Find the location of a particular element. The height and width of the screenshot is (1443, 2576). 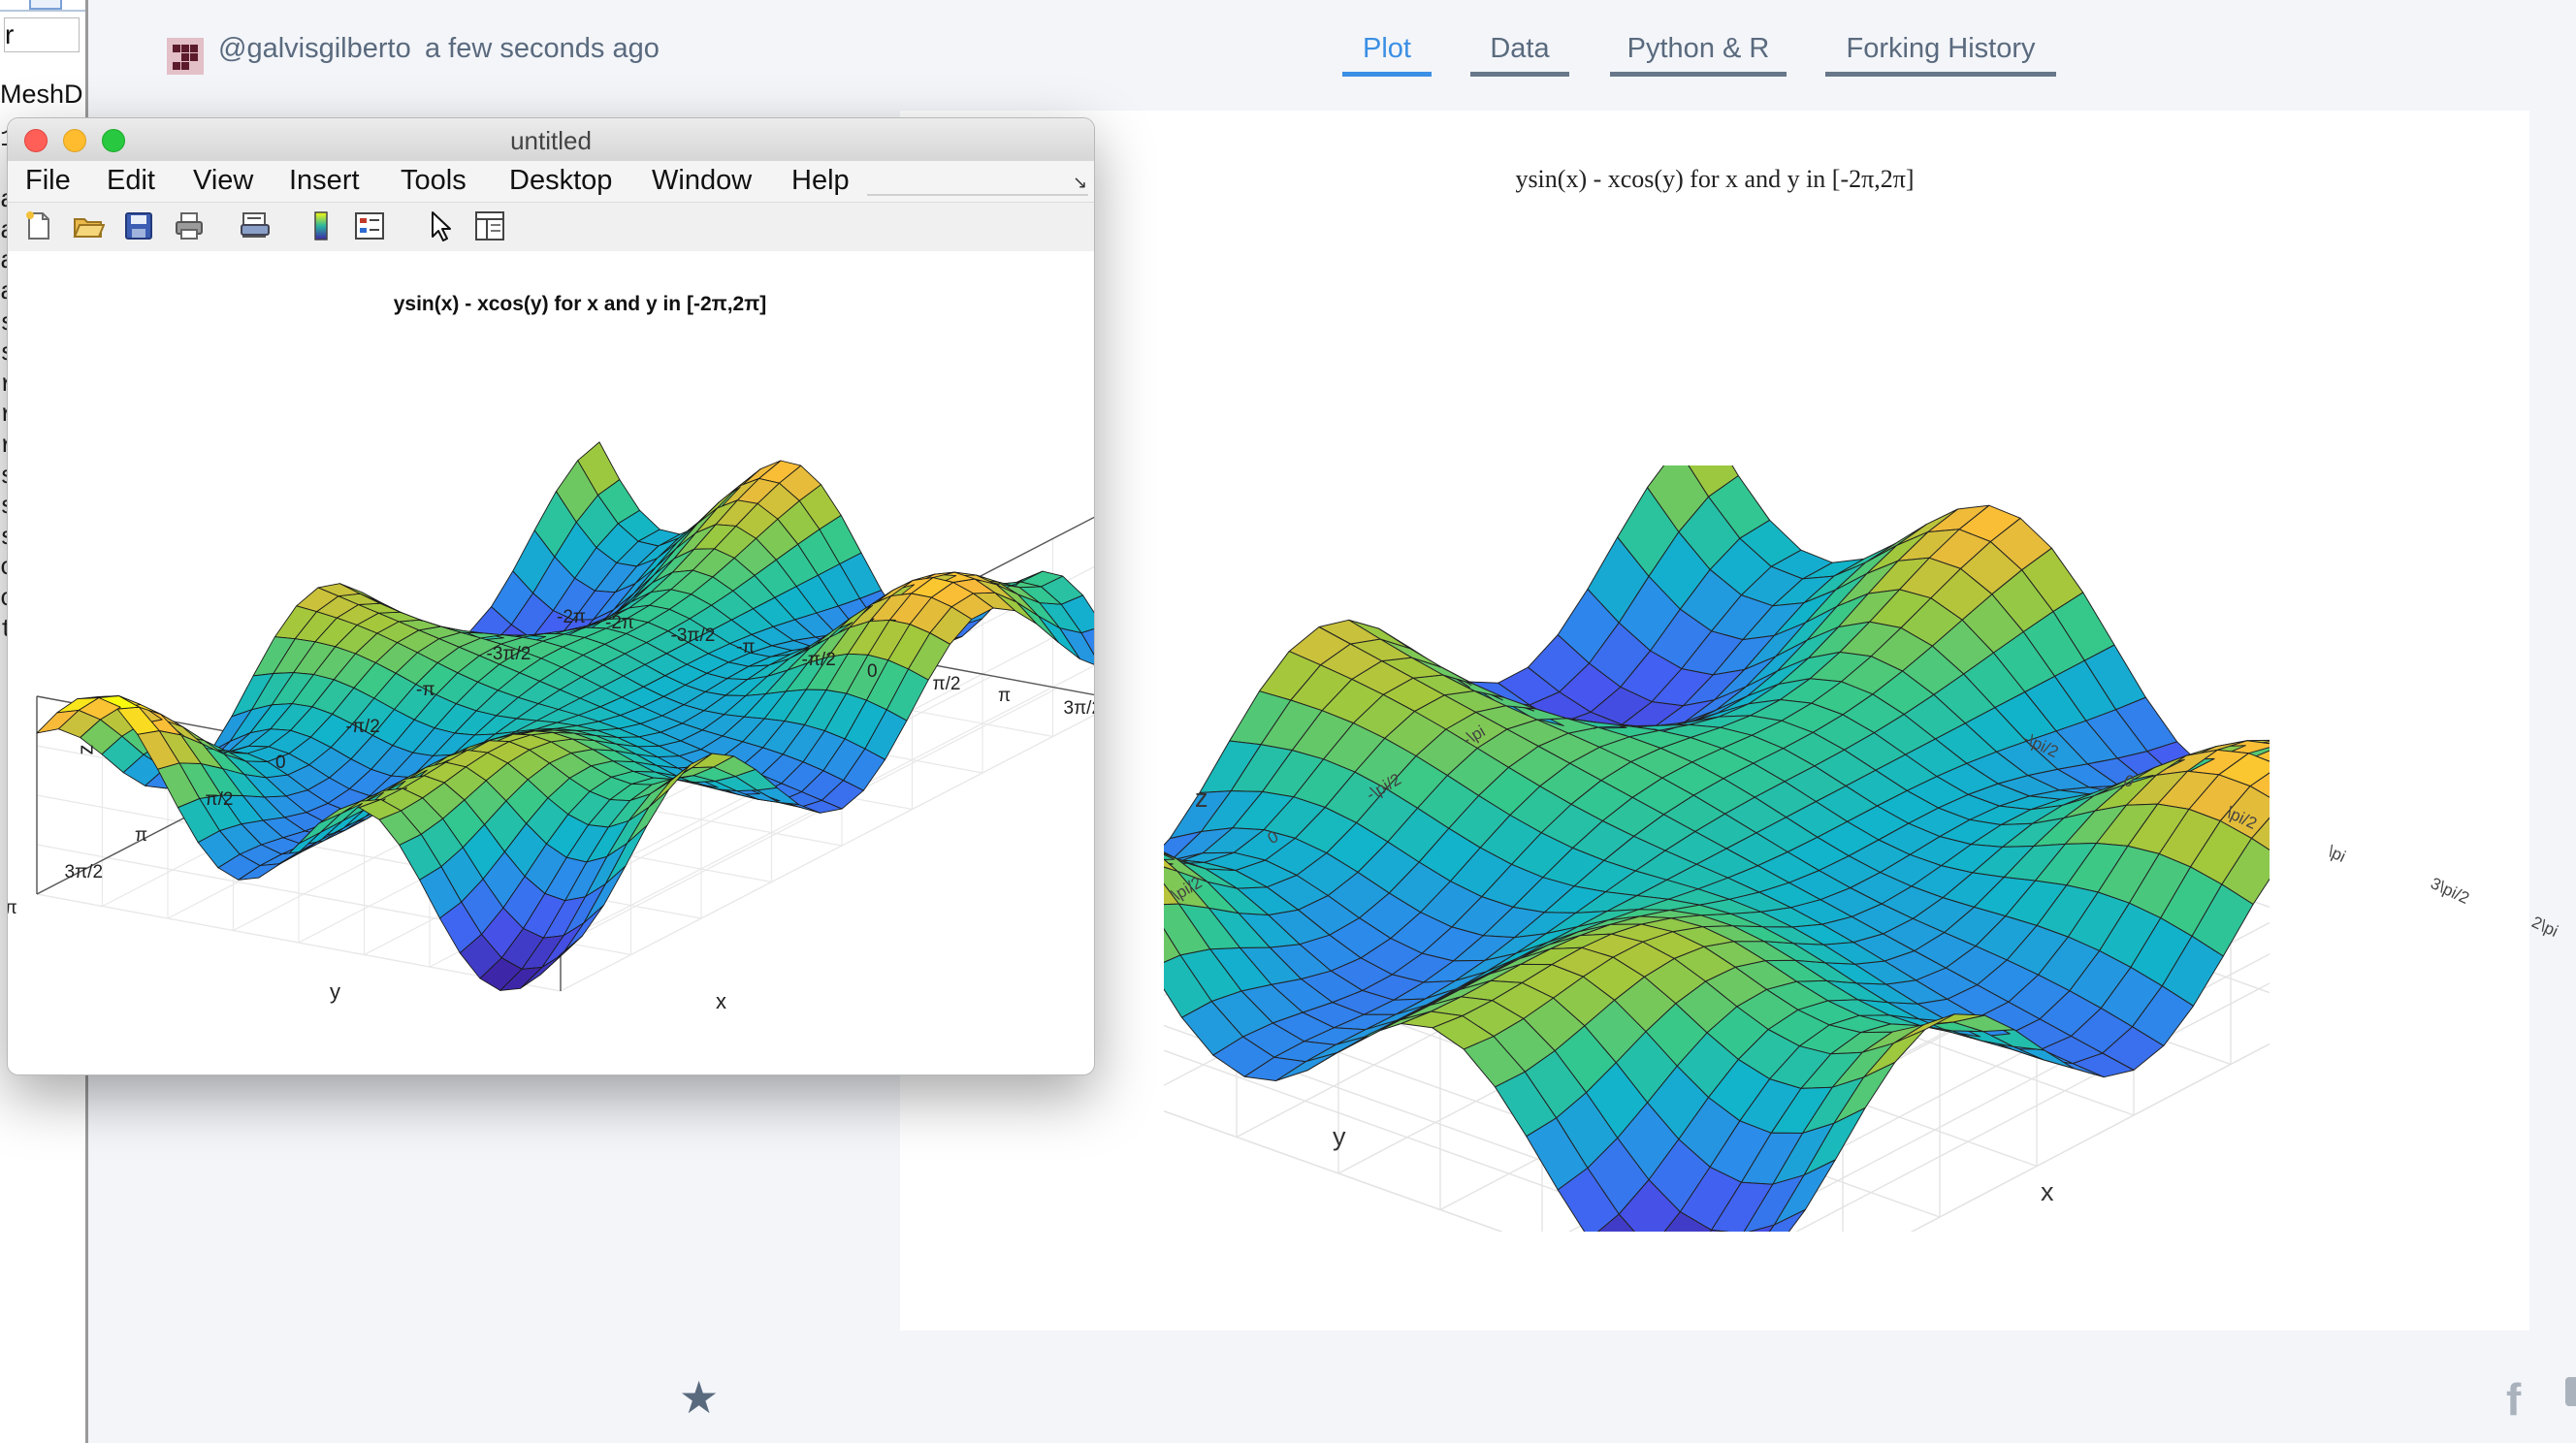

plotly-z-axis-label: z is located at coordinates (1201, 798).